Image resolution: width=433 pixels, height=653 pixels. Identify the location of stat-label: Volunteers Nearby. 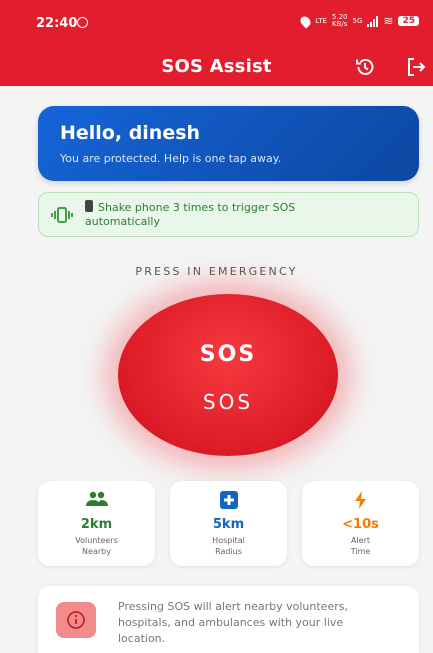
(96, 546).